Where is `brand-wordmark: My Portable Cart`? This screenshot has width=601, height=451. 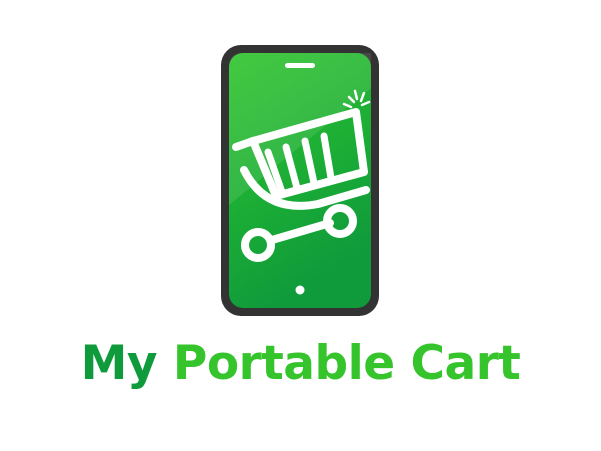
brand-wordmark: My Portable Cart is located at coordinates (300, 364).